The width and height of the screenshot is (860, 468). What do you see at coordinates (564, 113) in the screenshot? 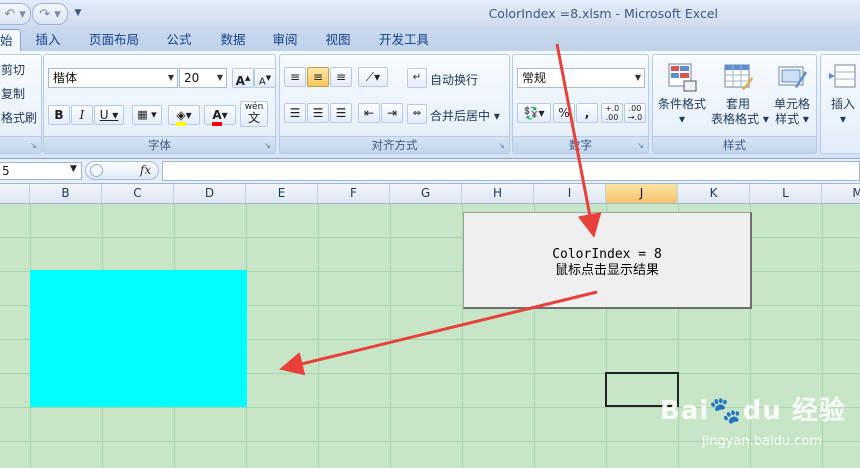
I see `percent-icon: %` at bounding box center [564, 113].